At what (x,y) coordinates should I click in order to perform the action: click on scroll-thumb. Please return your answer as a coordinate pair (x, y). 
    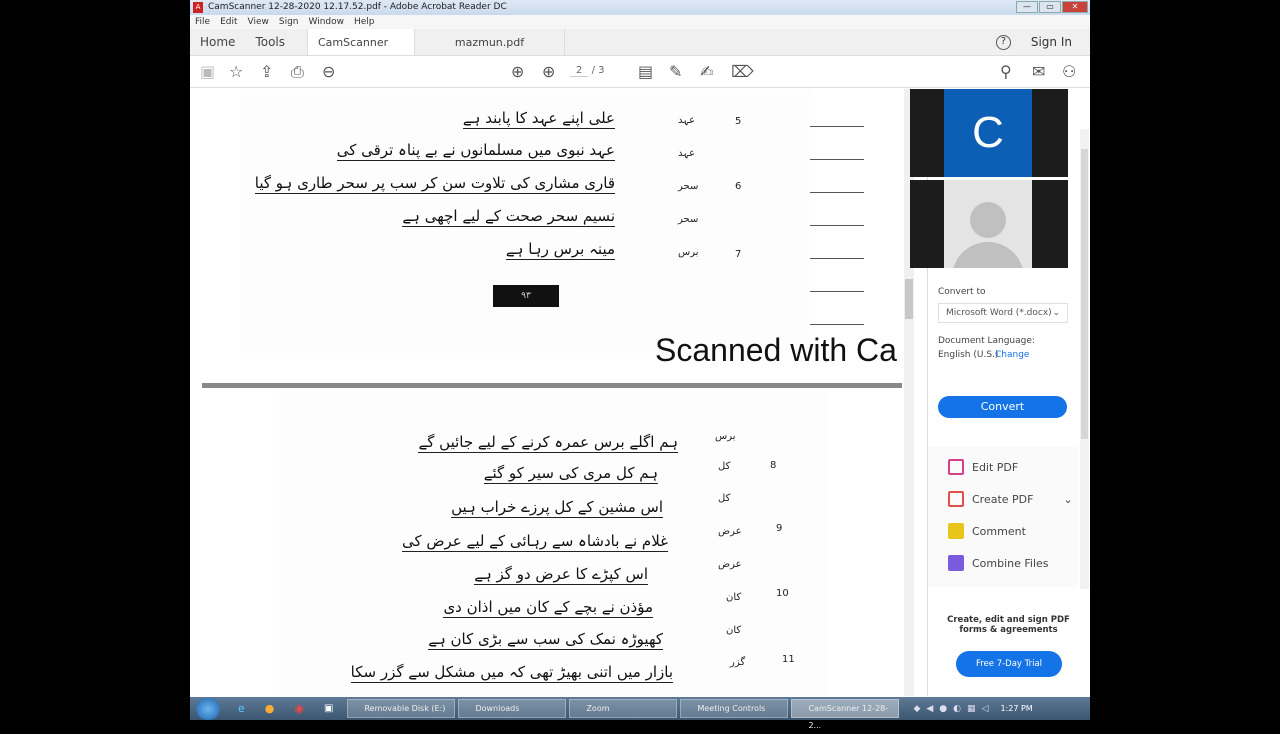
    Looking at the image, I should click on (909, 299).